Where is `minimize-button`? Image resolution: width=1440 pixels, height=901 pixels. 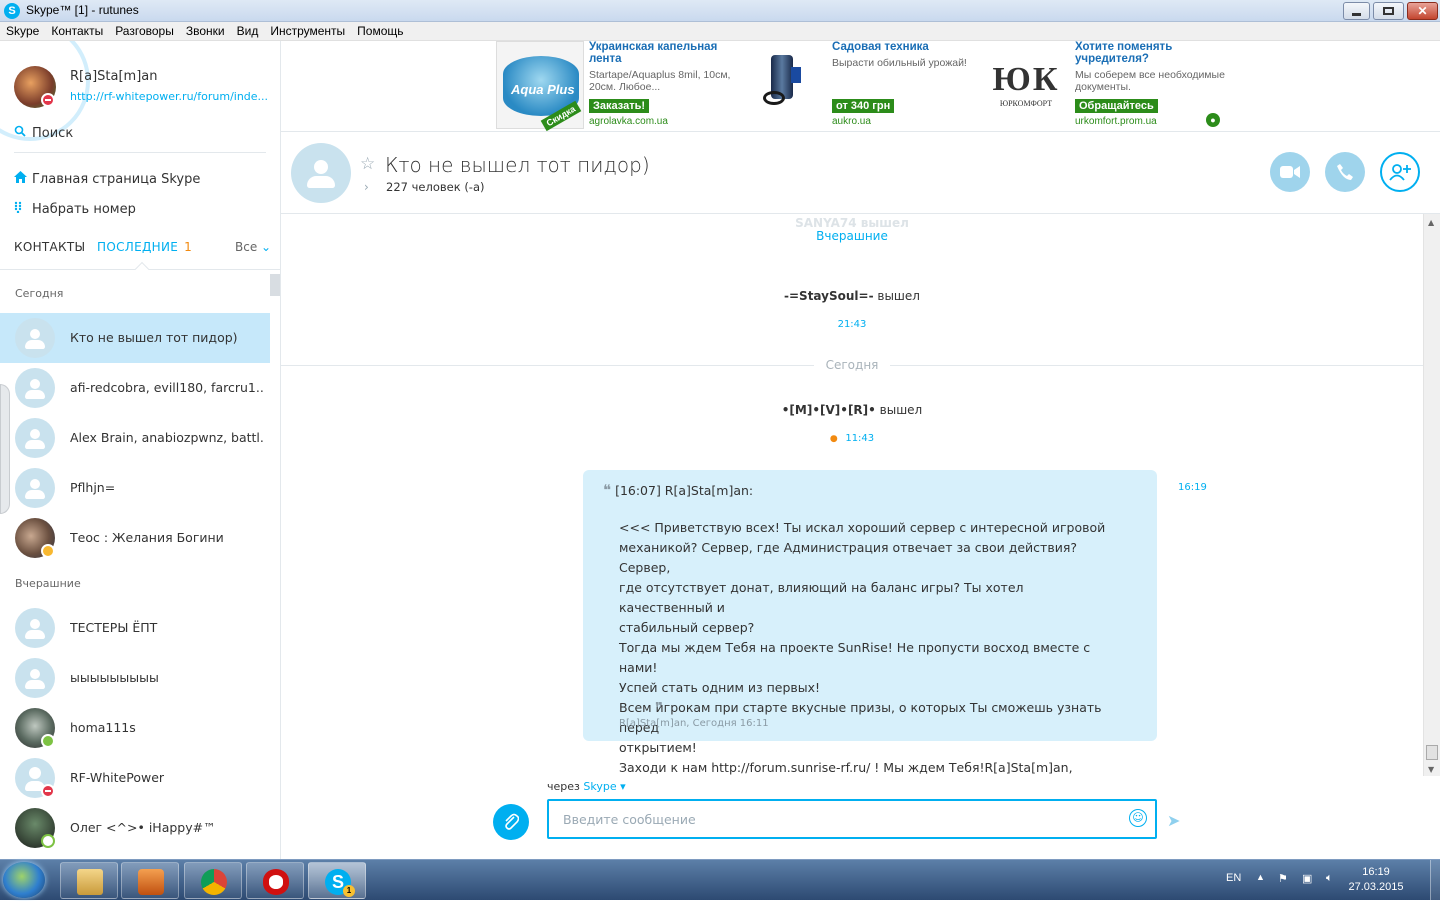
minimize-button is located at coordinates (1356, 11).